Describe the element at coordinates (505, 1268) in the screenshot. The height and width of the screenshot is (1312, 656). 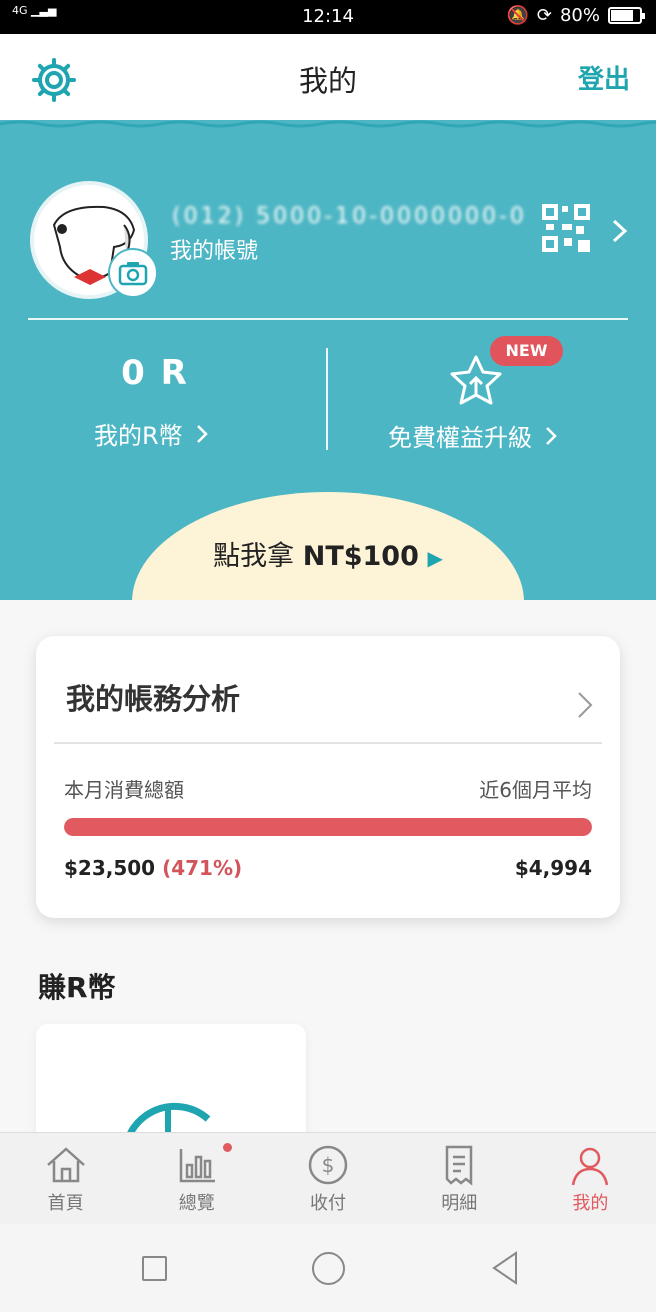
I see `back-icon` at that location.